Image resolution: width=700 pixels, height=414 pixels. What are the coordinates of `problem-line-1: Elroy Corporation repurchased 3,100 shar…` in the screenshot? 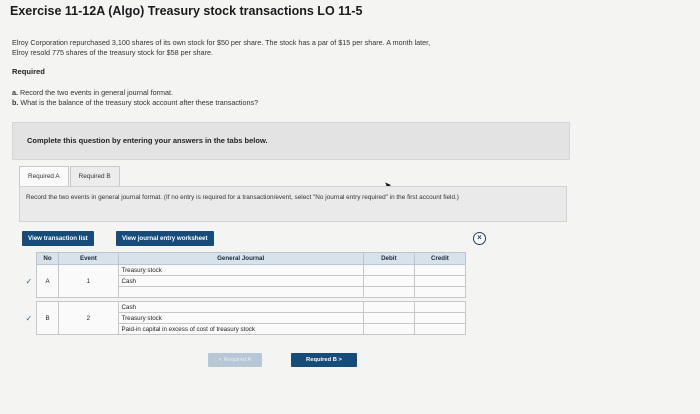 It's located at (221, 42).